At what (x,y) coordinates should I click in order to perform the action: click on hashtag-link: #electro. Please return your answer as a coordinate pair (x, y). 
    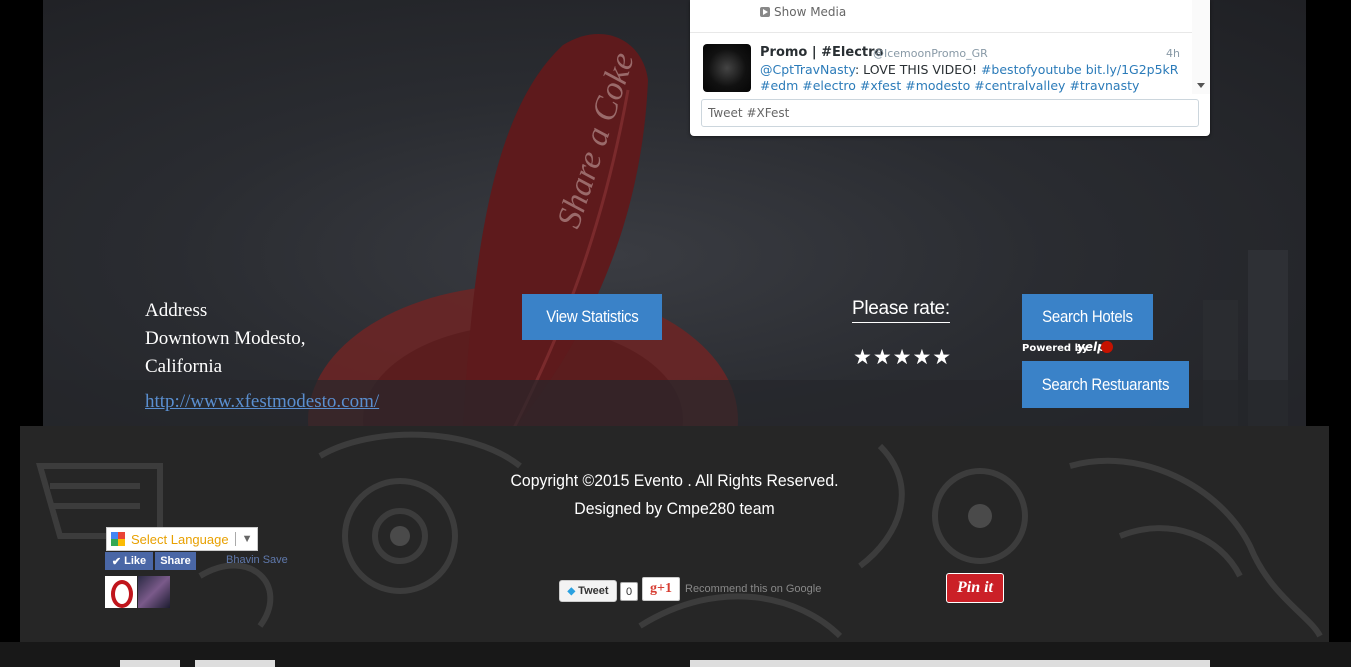
    Looking at the image, I should click on (829, 85).